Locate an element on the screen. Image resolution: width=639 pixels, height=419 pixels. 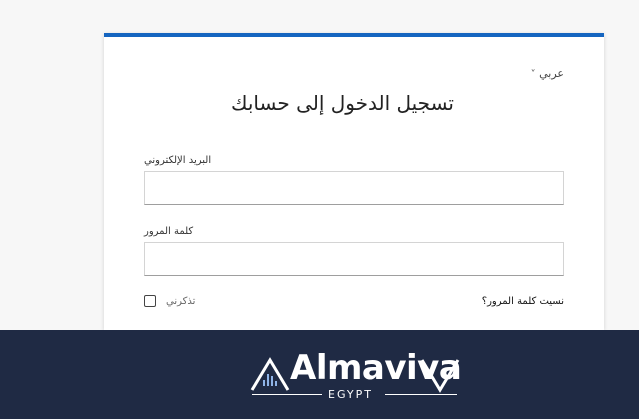
logo-subtitle: EGYPT is located at coordinates (350, 394).